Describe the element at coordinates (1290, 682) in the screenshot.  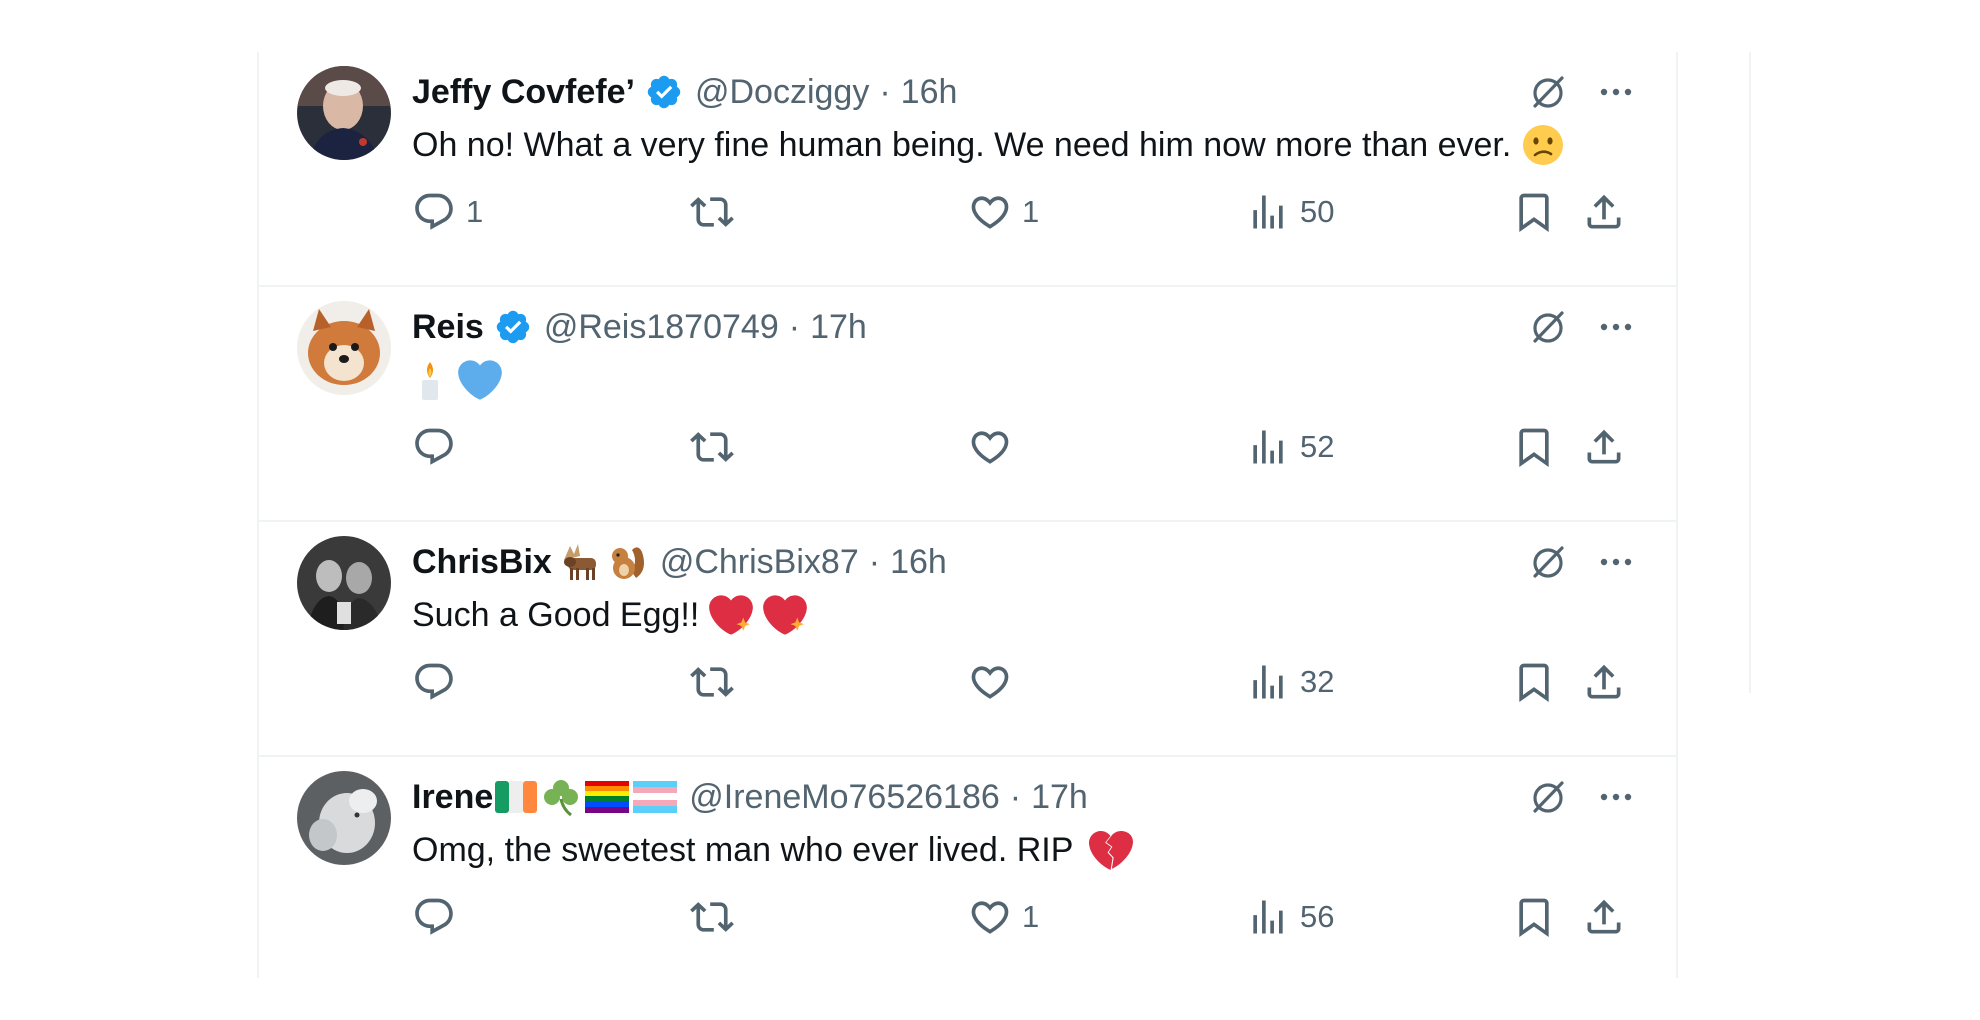
I see `views-button: 32` at that location.